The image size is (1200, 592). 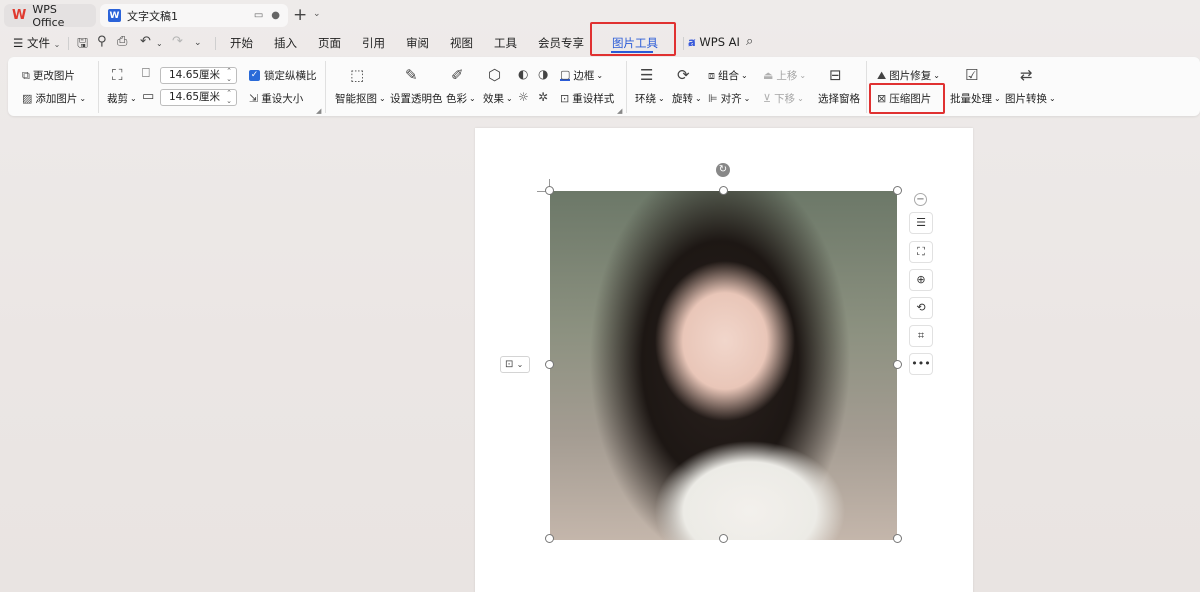 What do you see at coordinates (229, 75) in the screenshot?
I see `width-stepper-icon: ⌃ ⌄` at bounding box center [229, 75].